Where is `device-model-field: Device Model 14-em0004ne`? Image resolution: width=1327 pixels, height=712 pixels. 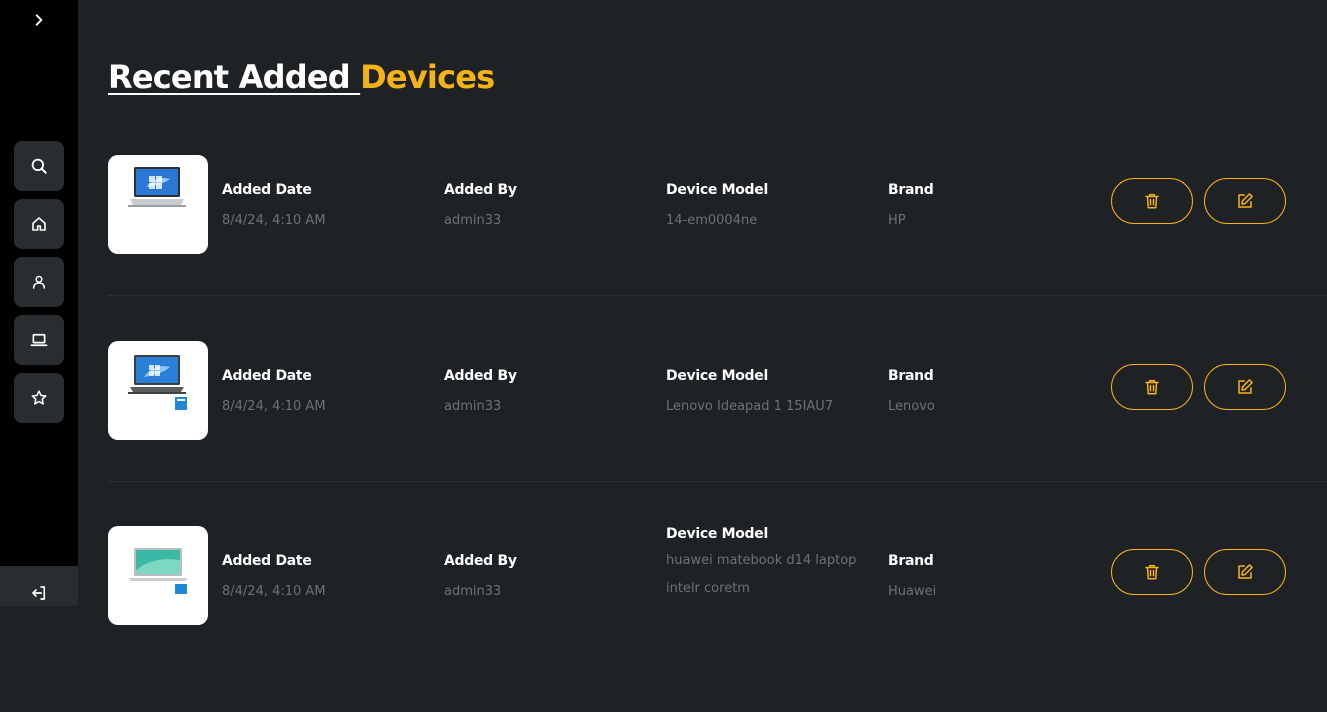 device-model-field: Device Model 14-em0004ne is located at coordinates (717, 208).